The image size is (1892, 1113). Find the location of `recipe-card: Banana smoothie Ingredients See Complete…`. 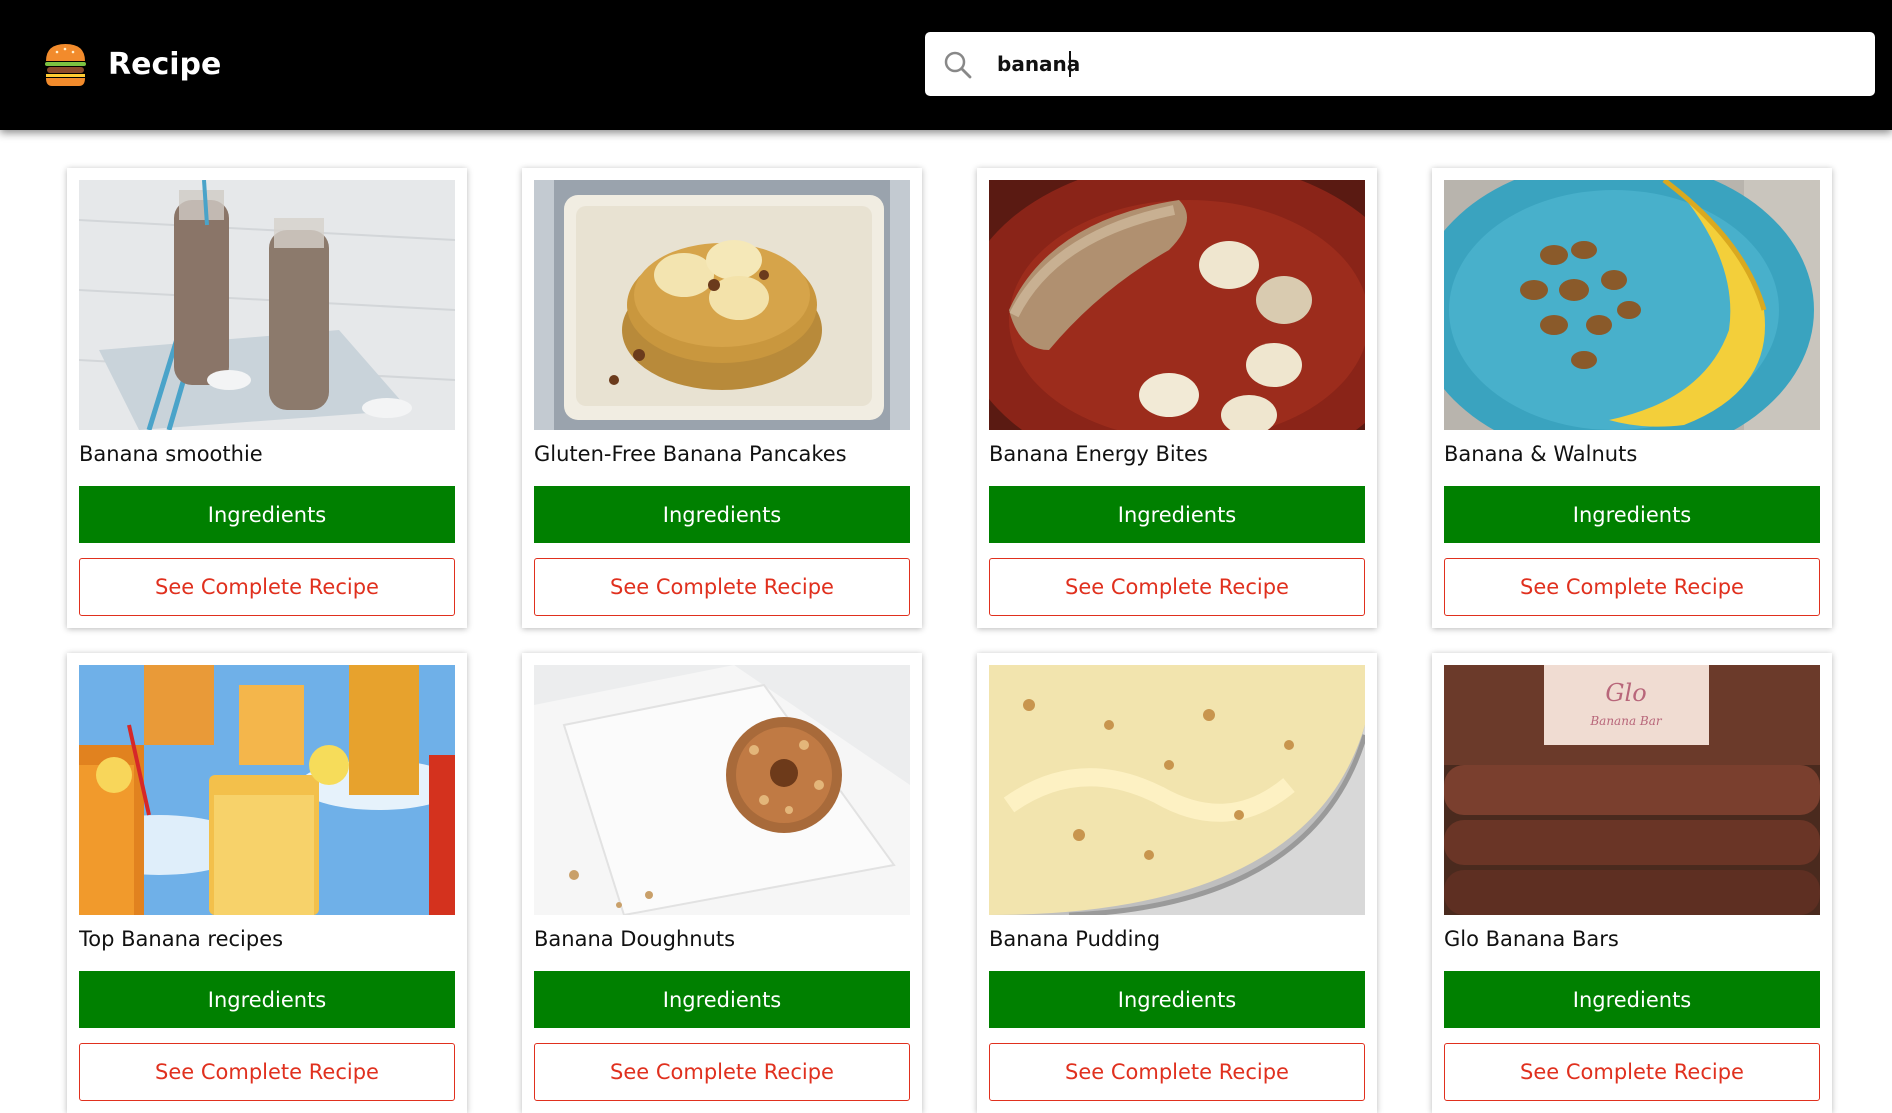

recipe-card: Banana smoothie Ingredients See Complete… is located at coordinates (267, 398).